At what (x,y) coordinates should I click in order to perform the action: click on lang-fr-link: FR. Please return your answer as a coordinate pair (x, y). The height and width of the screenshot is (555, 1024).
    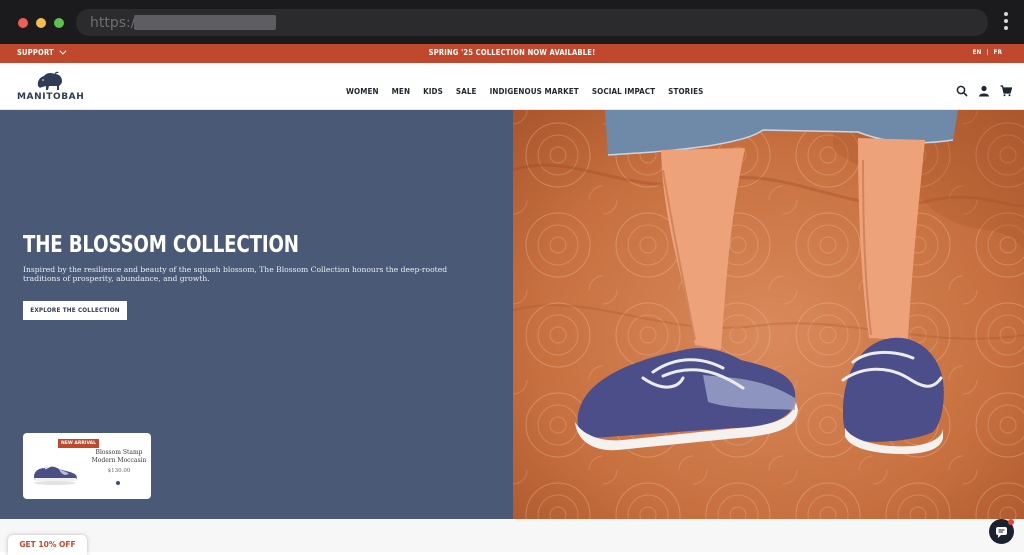
    Looking at the image, I should click on (998, 52).